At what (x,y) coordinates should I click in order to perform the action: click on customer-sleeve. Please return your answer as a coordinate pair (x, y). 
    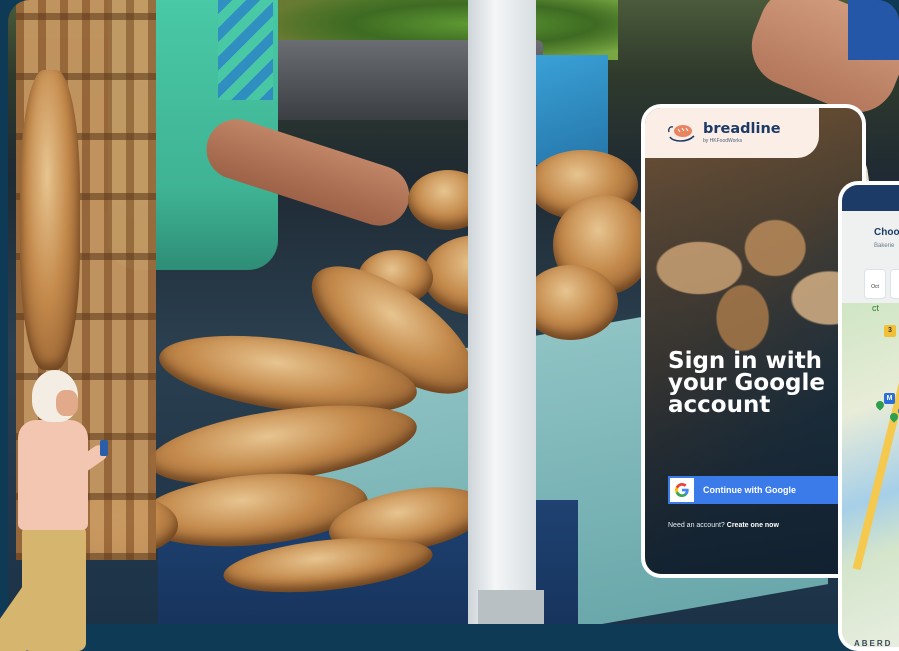
    Looking at the image, I should click on (873, 30).